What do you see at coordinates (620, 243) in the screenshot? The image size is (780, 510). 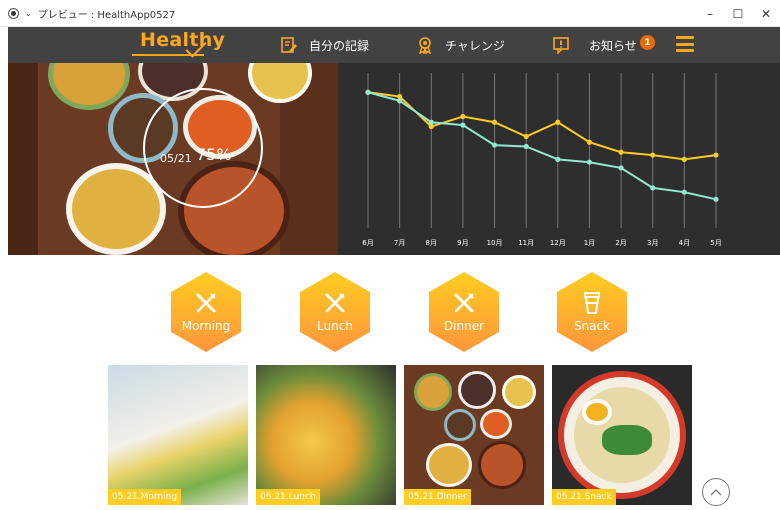 I see `x-tick-label: 2月` at bounding box center [620, 243].